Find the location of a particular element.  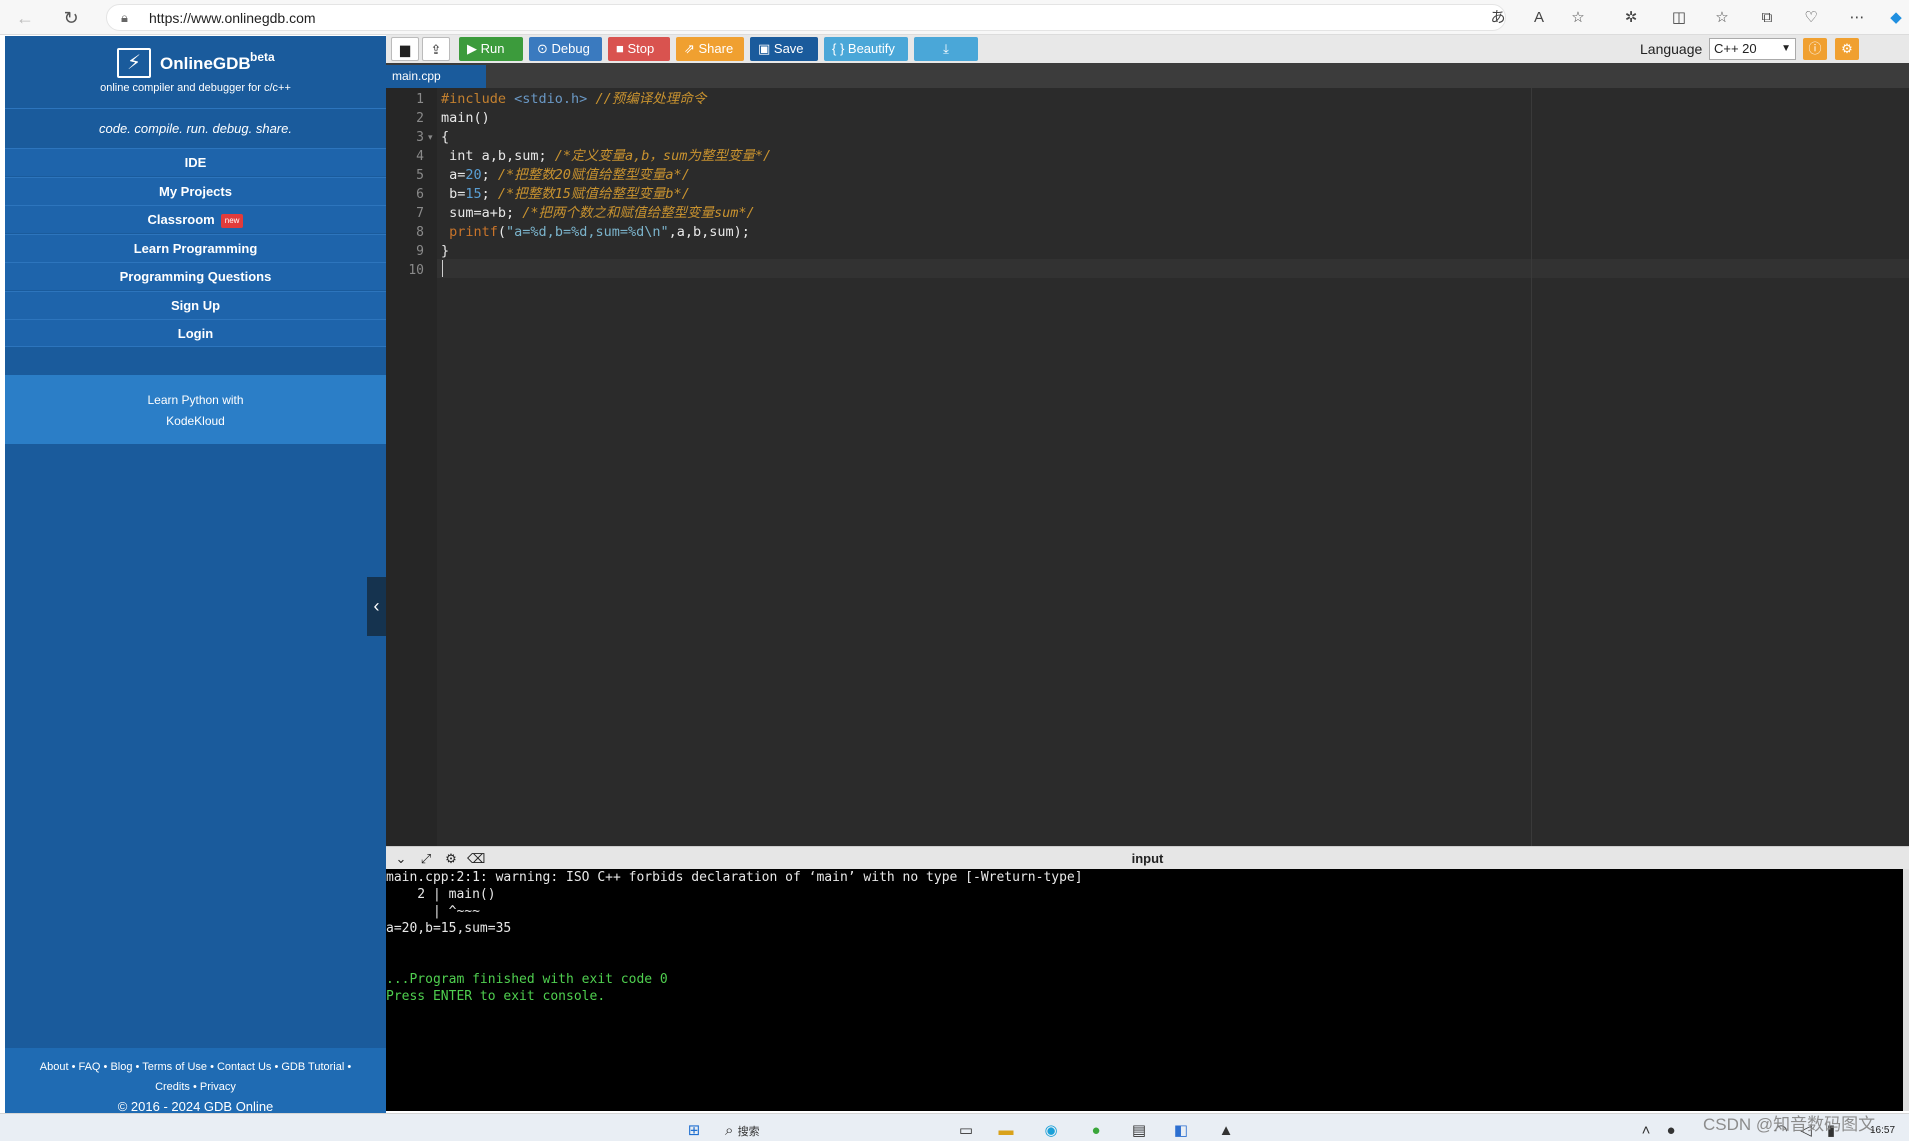

search-placeholder: 搜索 is located at coordinates (748, 1132).